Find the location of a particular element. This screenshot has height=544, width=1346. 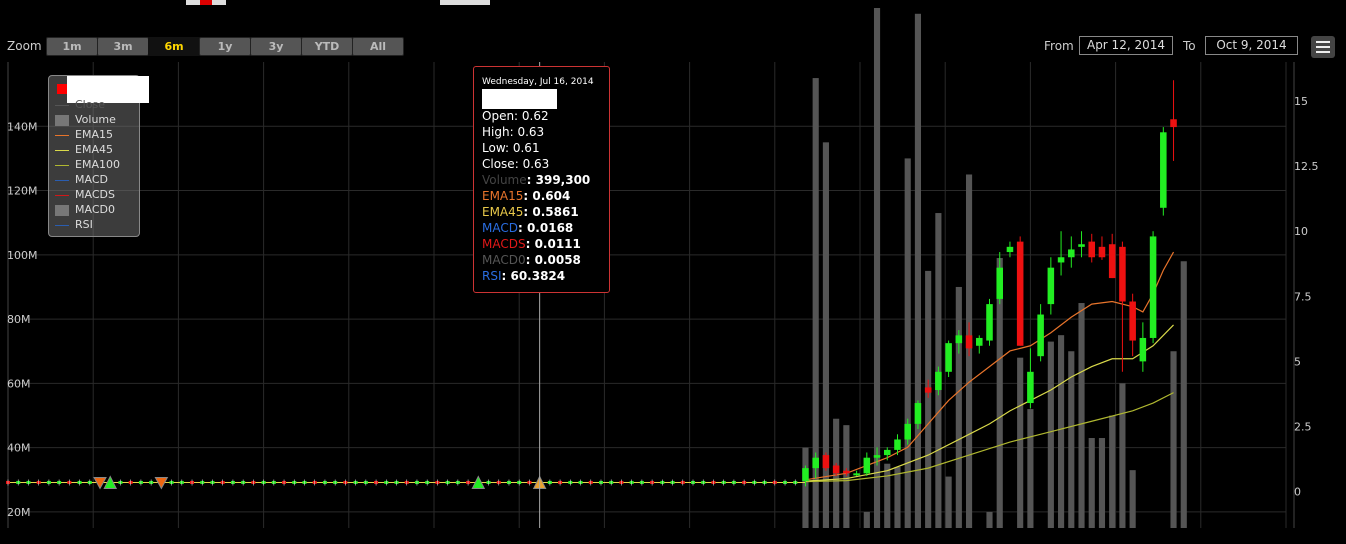

flat-price-band is located at coordinates (406, 482).